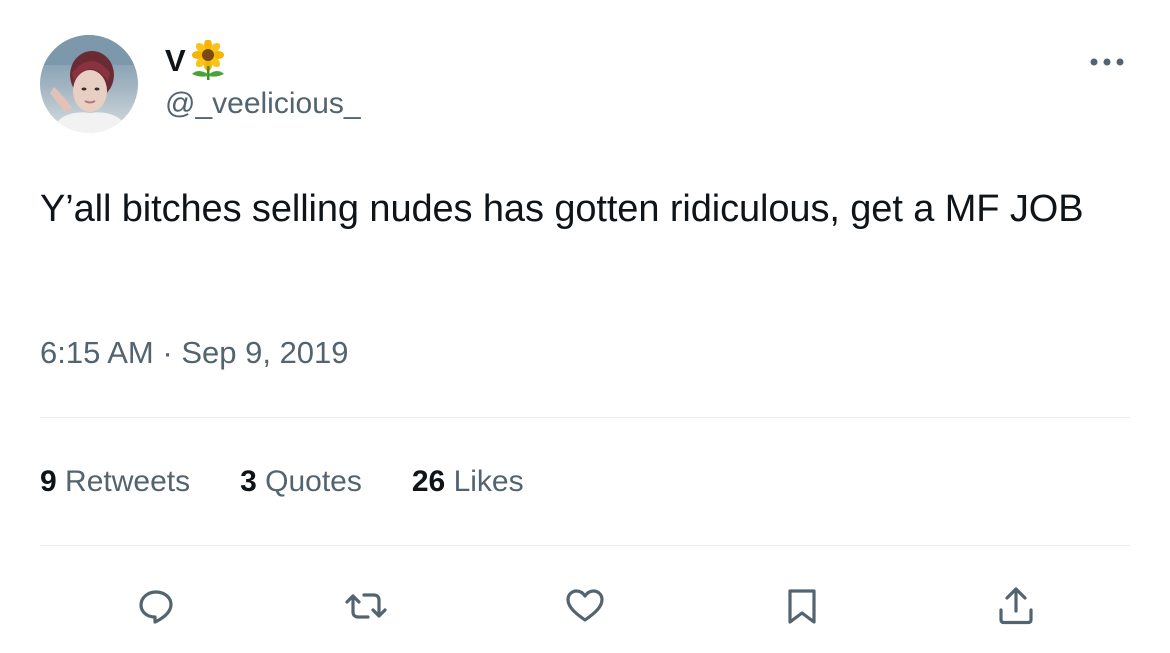  I want to click on avatar-photo, so click(89, 84).